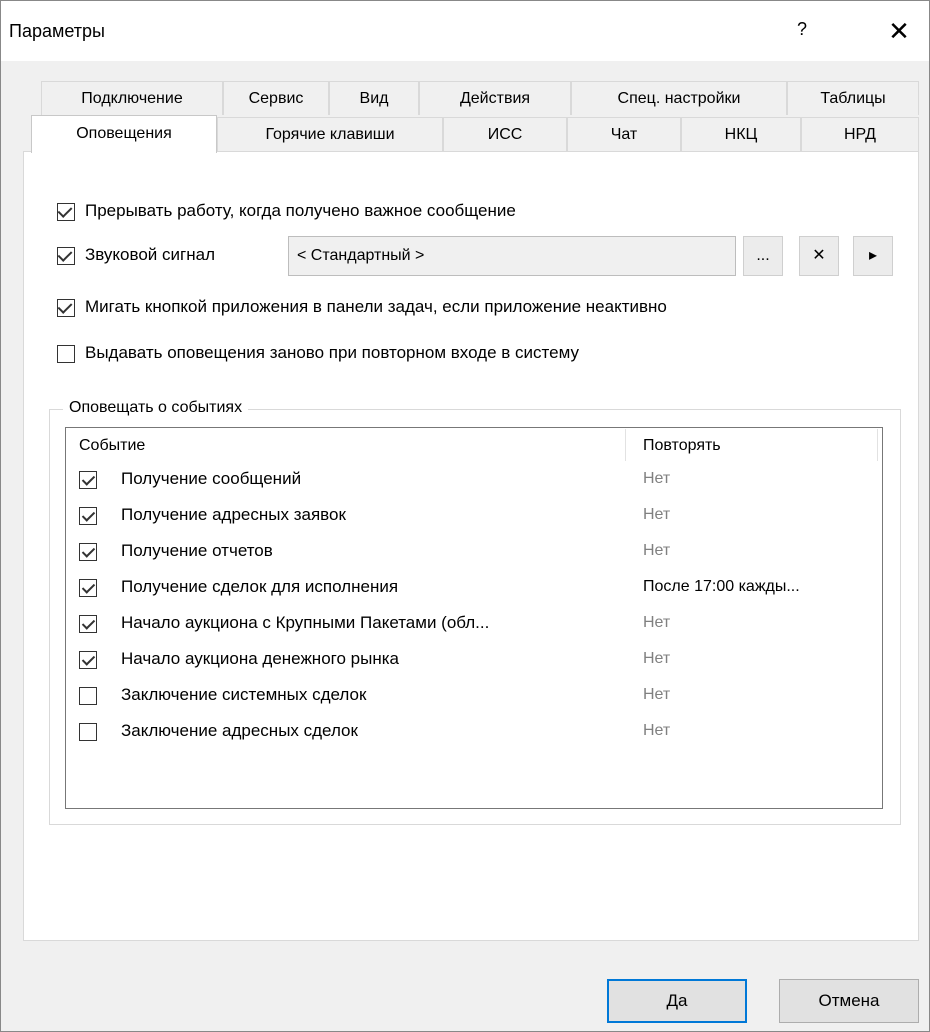  What do you see at coordinates (512, 256) in the screenshot?
I see `sound-select-field: < Стандартный >` at bounding box center [512, 256].